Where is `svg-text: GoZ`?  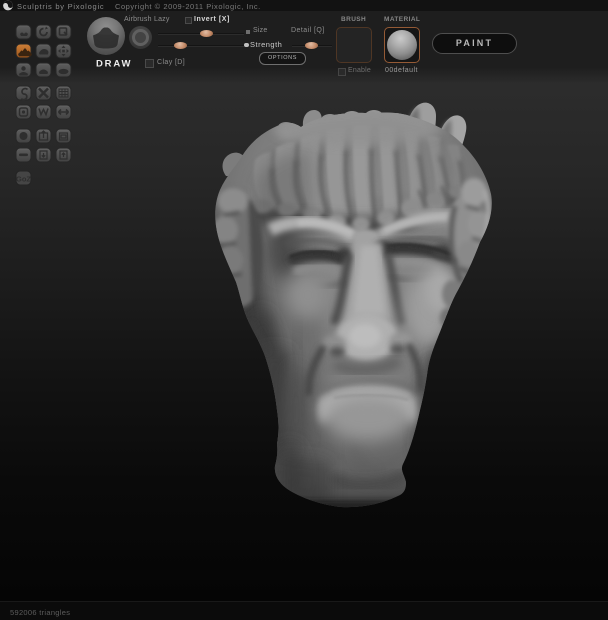
svg-text: GoZ is located at coordinates (23, 179).